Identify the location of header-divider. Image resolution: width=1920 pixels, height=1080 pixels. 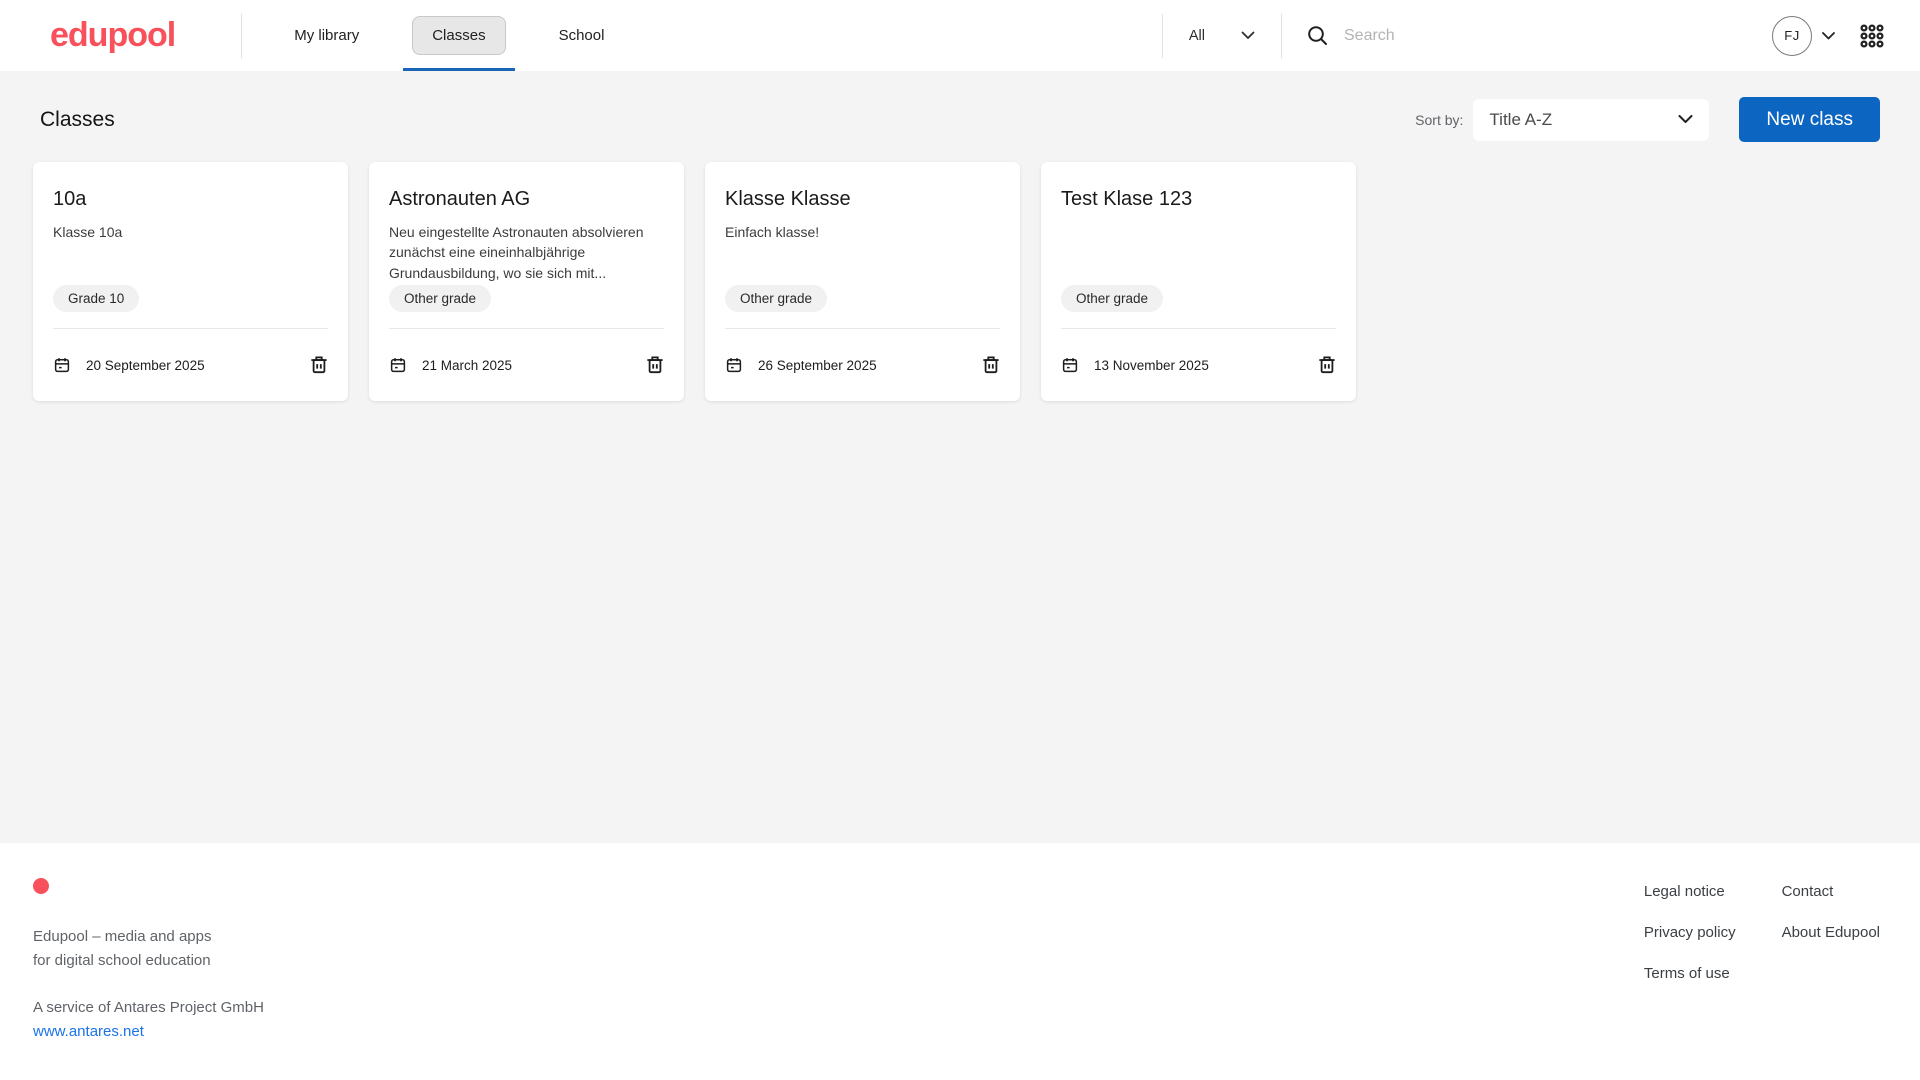
(242, 35).